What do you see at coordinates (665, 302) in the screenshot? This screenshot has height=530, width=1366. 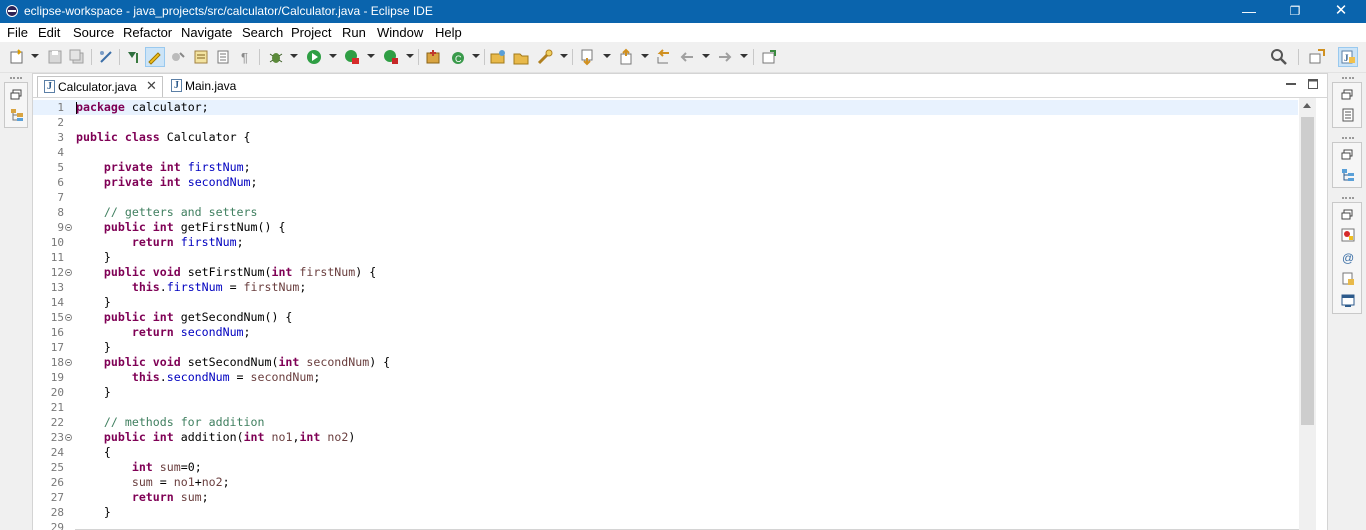 I see `code-line: 14 }` at bounding box center [665, 302].